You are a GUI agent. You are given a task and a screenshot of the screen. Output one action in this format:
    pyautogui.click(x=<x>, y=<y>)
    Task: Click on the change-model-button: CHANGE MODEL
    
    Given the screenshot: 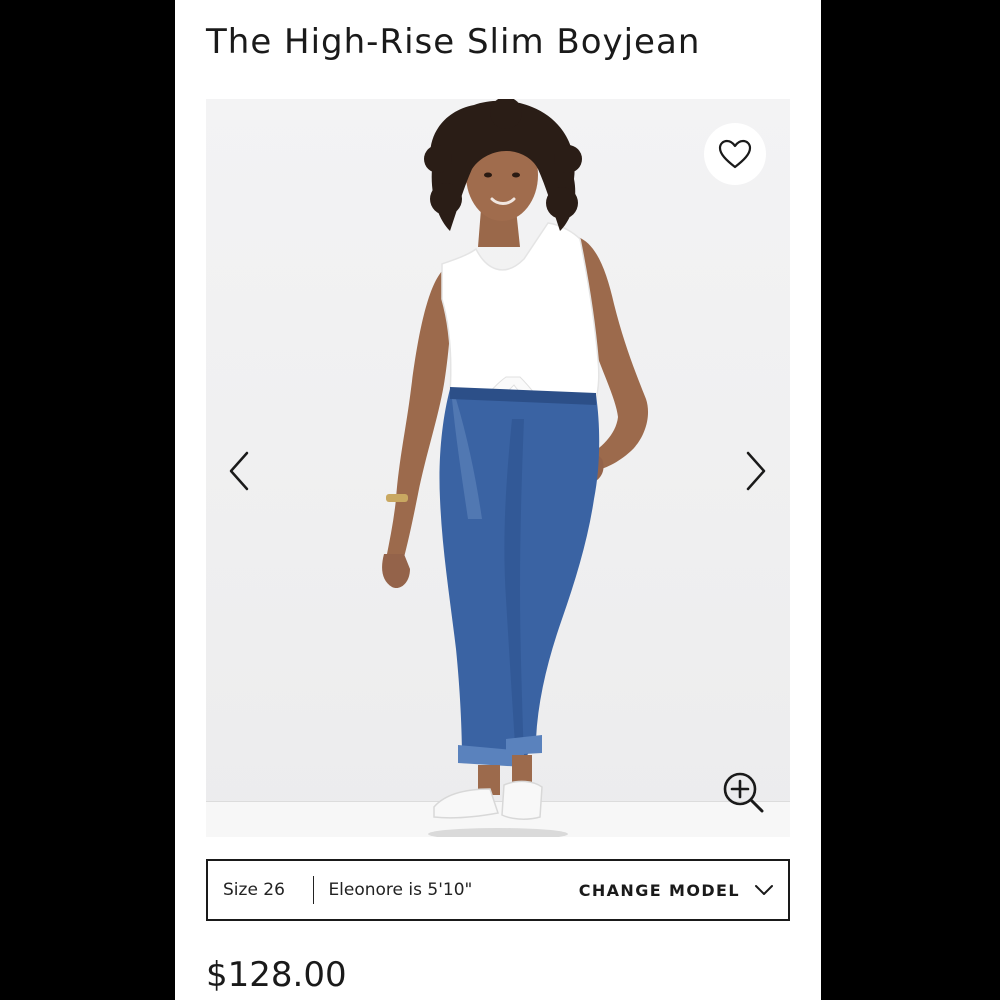 What is the action you would take?
    pyautogui.click(x=676, y=890)
    